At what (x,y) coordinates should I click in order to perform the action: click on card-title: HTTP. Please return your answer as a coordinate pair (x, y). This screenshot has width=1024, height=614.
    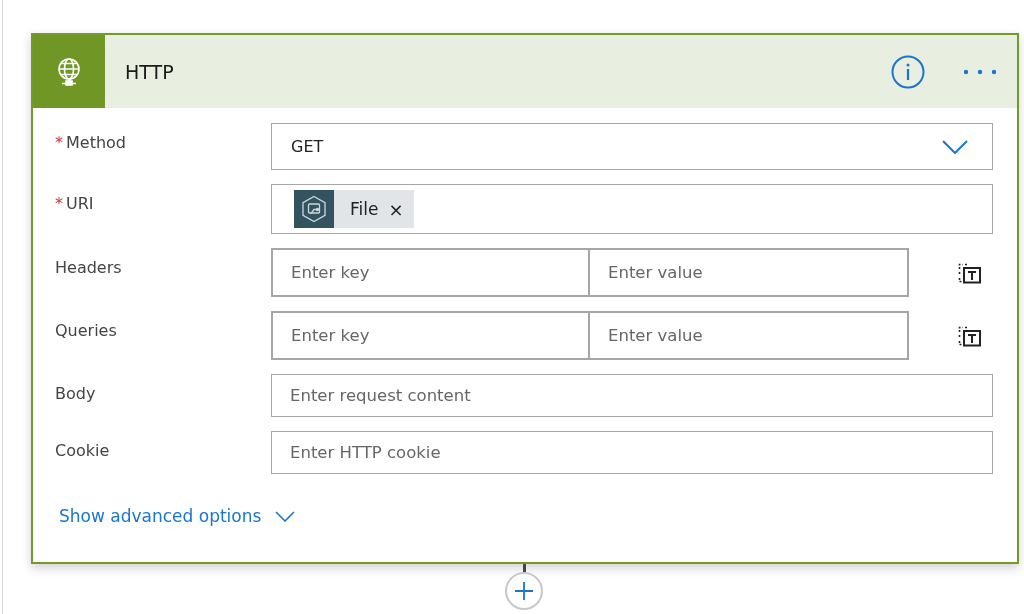
    Looking at the image, I should click on (150, 71).